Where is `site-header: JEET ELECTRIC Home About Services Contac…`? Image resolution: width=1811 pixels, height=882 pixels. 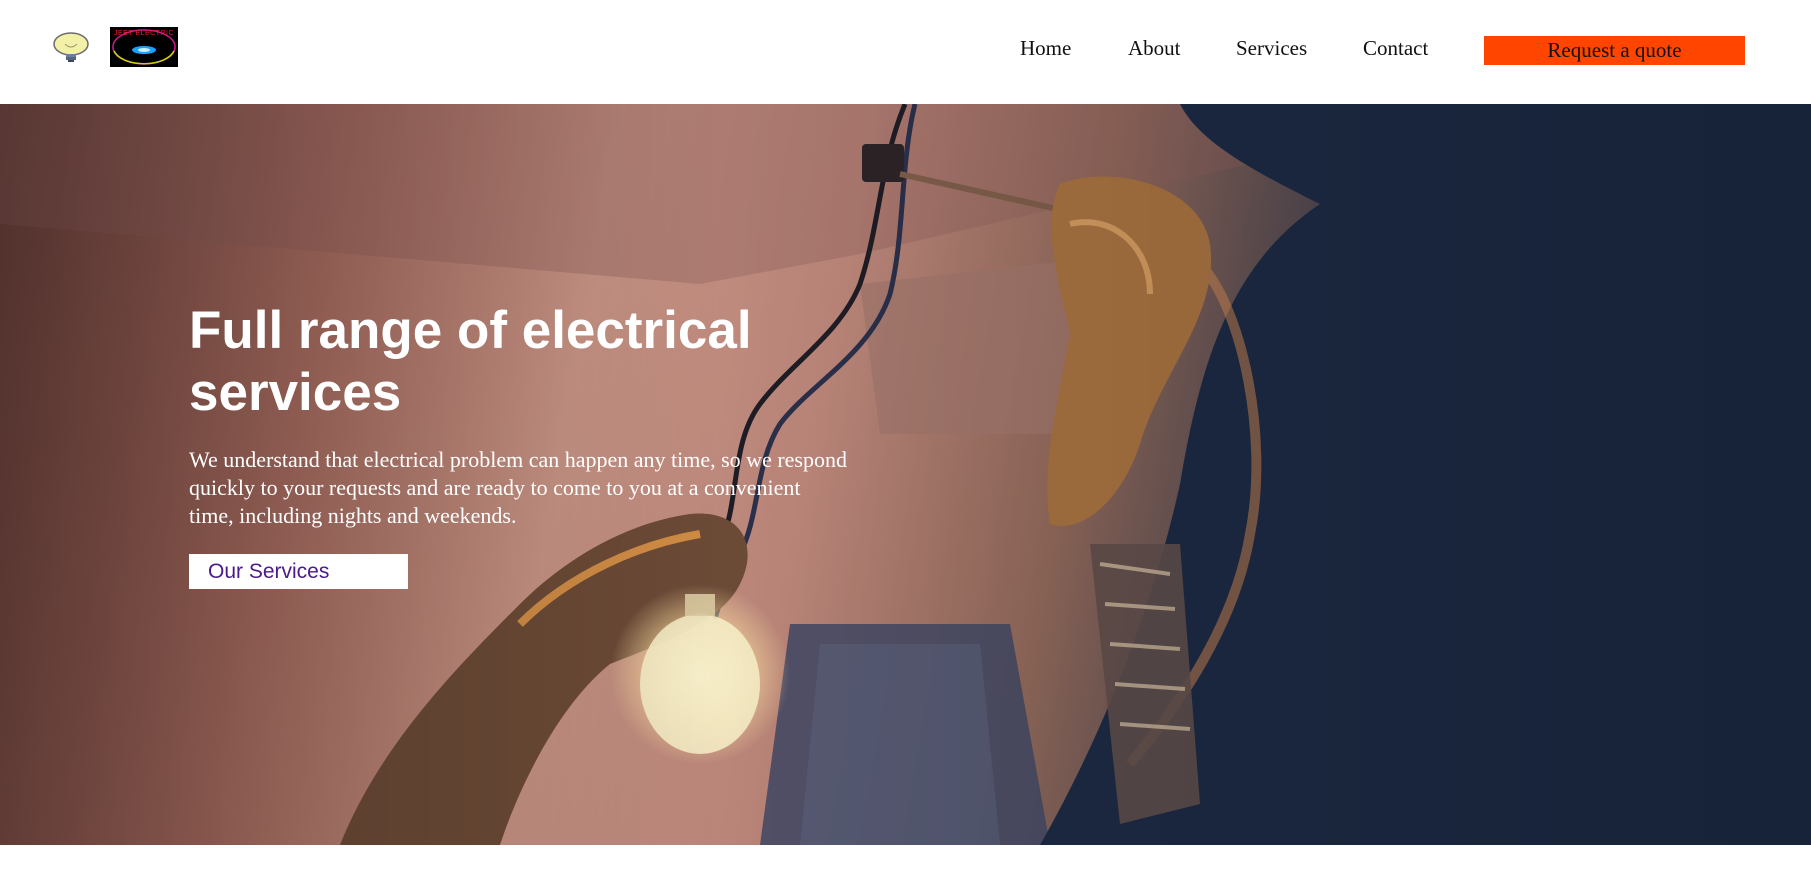 site-header: JEET ELECTRIC Home About Services Contac… is located at coordinates (905, 52).